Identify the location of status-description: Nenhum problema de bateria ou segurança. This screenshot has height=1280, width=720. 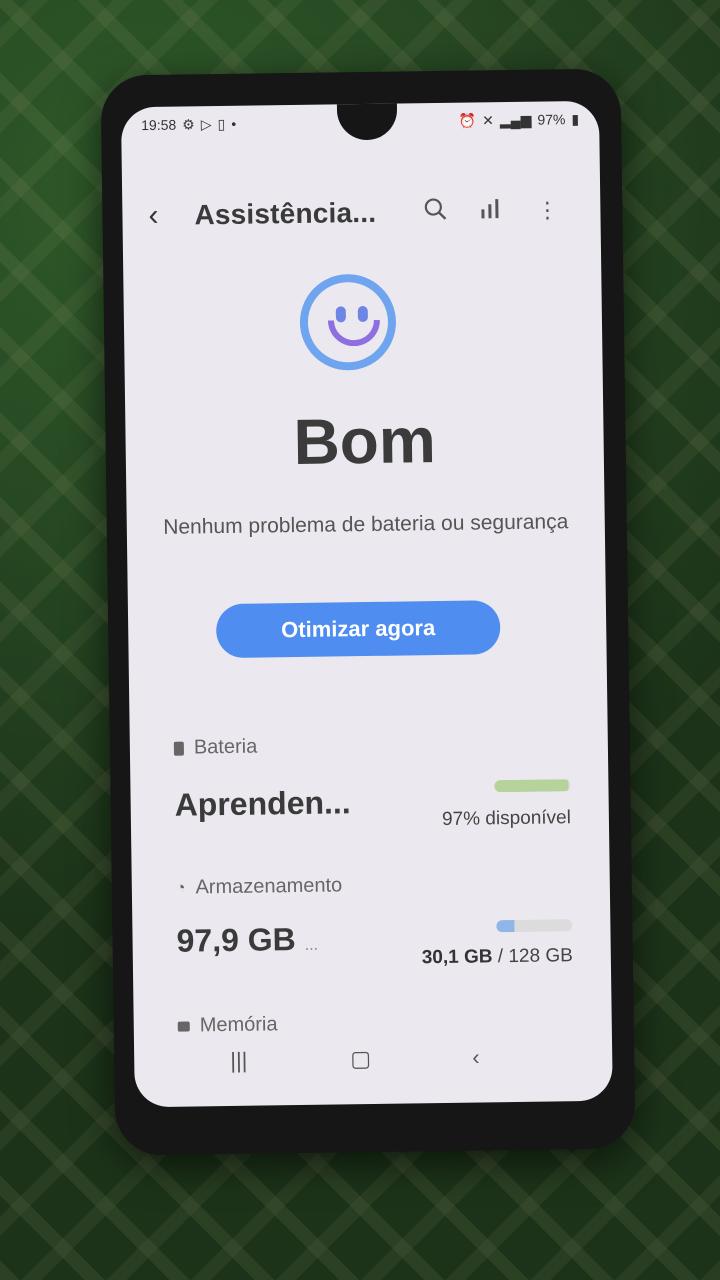
(366, 524).